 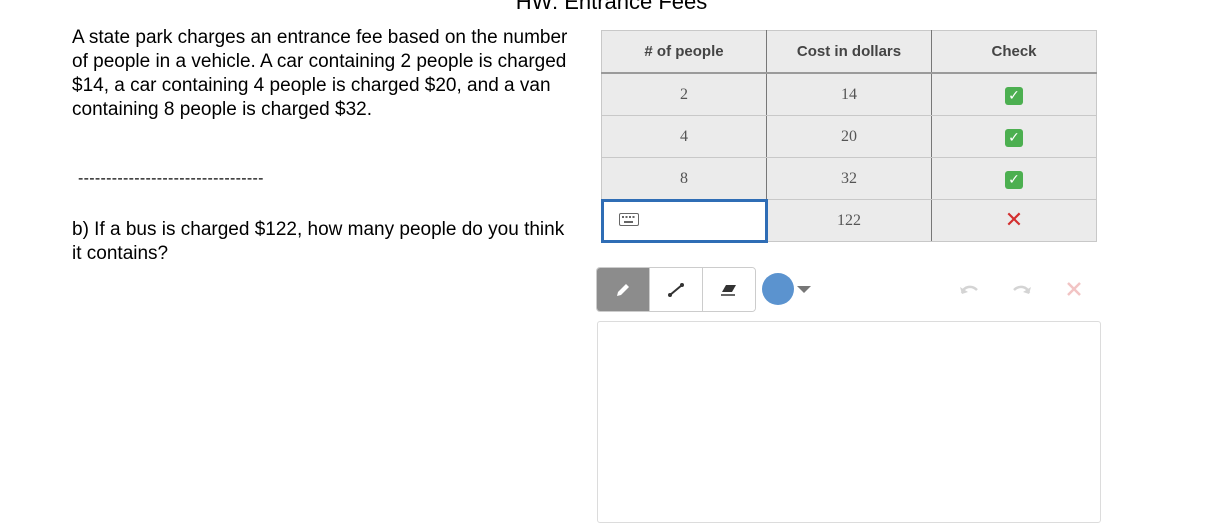 I want to click on clear-button, so click(x=1074, y=289).